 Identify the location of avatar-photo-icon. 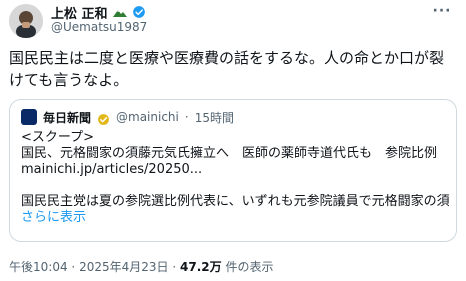
(26, 21).